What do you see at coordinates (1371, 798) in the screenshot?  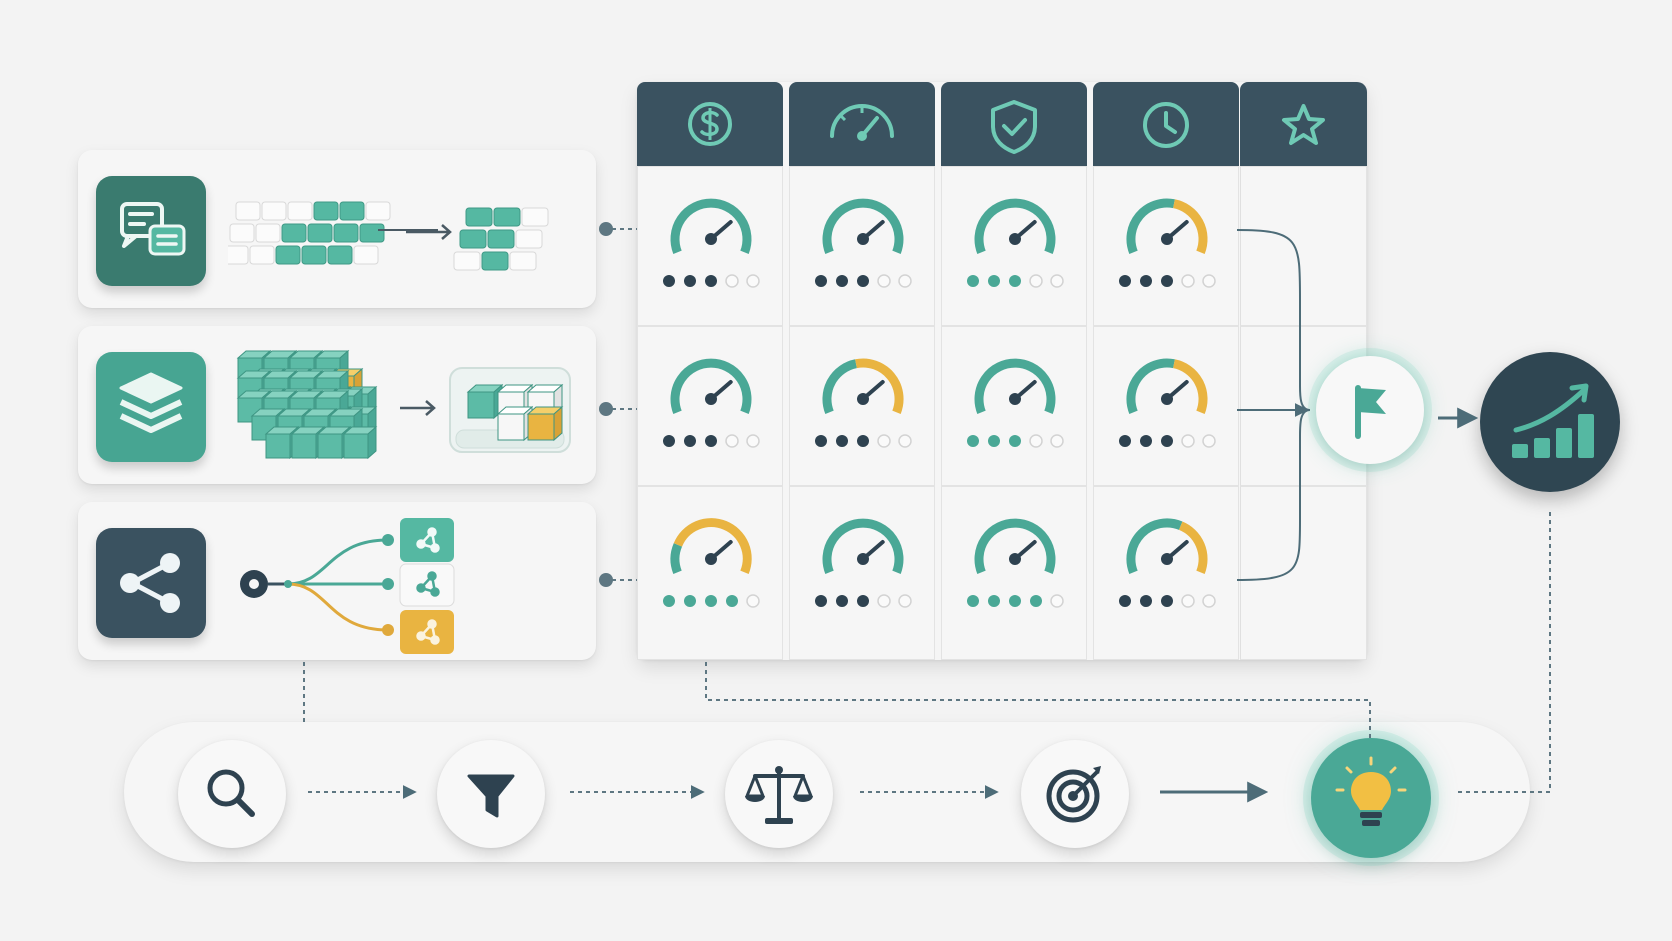 I see `lightbulb-icon` at bounding box center [1371, 798].